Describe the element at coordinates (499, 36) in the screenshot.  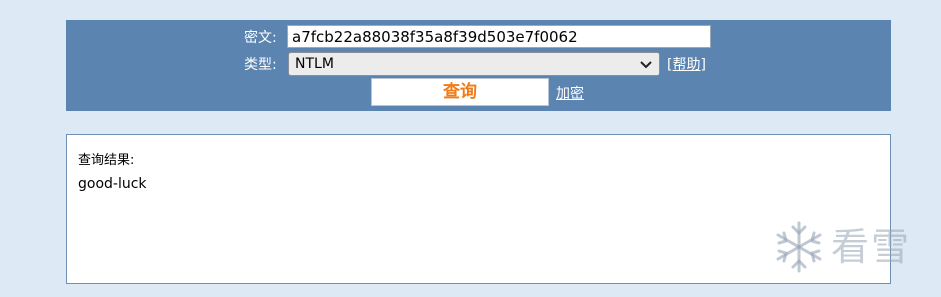
I see `cipher-input` at that location.